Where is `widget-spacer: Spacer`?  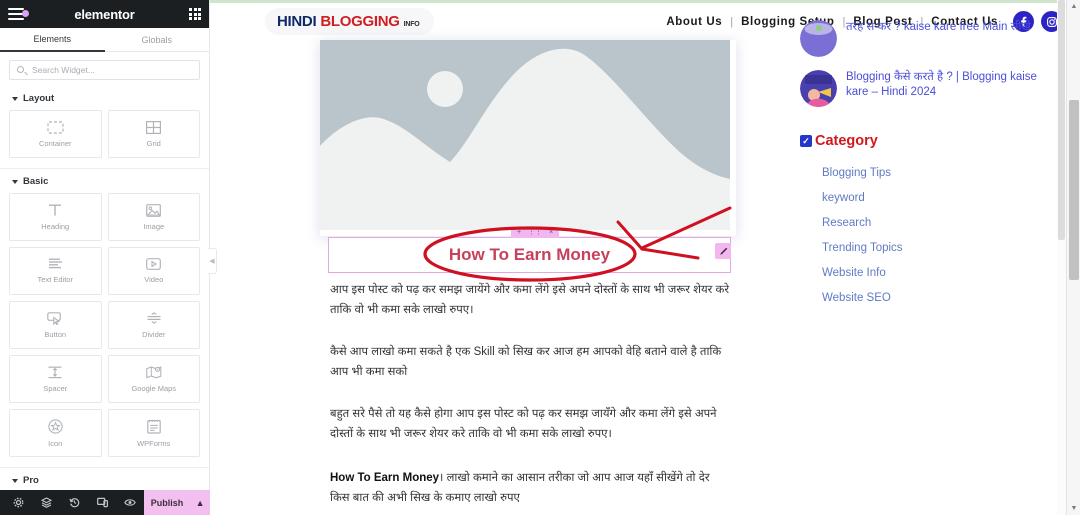 widget-spacer: Spacer is located at coordinates (55, 379).